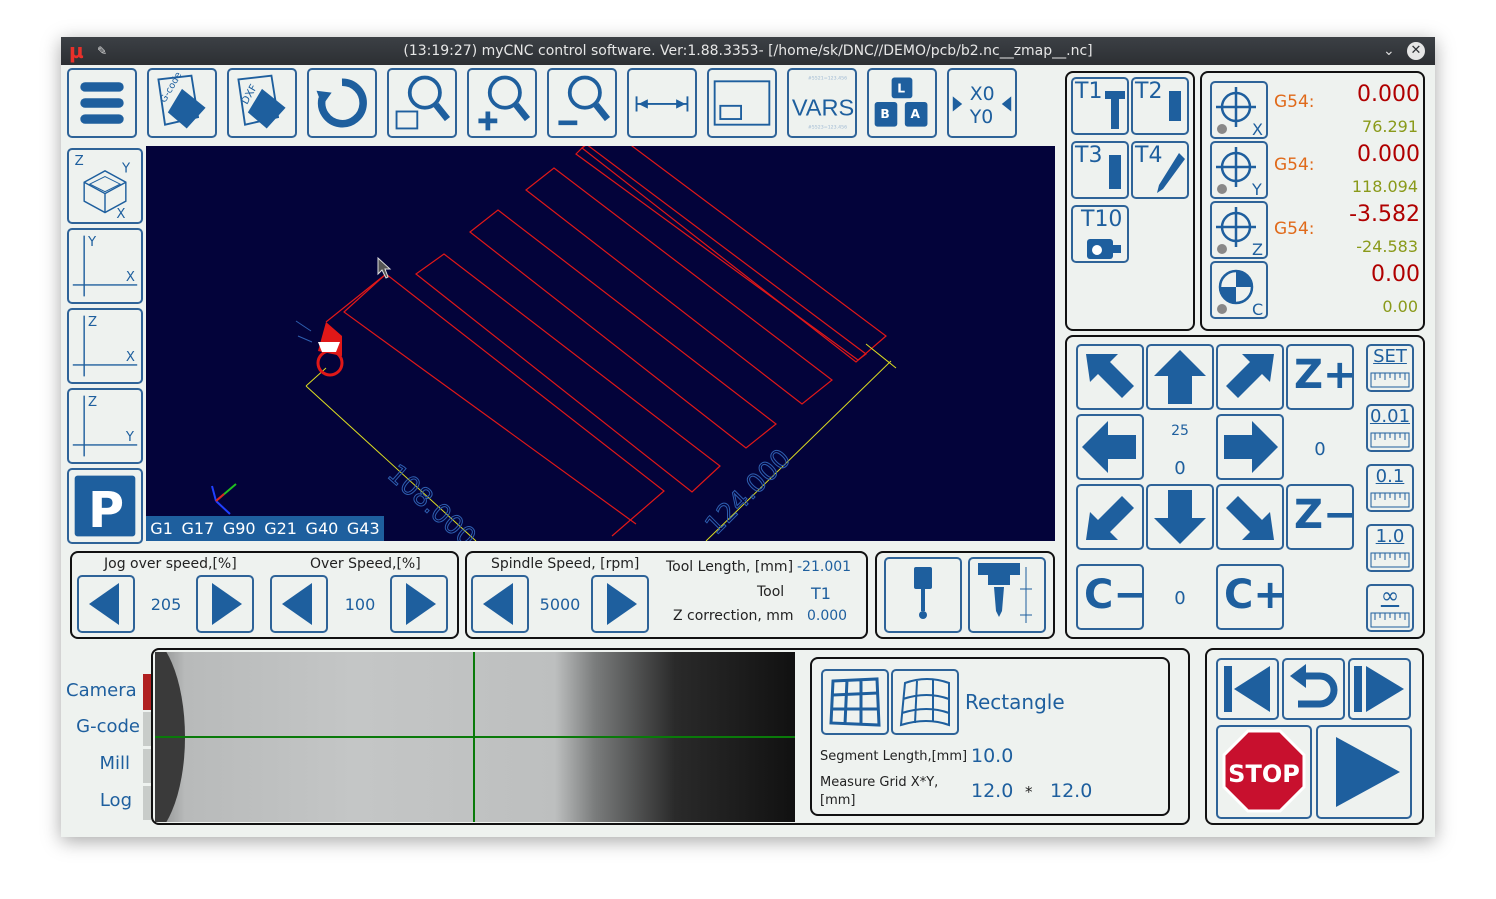 This screenshot has height=899, width=1496. I want to click on close-icon: ✕, so click(1416, 51).